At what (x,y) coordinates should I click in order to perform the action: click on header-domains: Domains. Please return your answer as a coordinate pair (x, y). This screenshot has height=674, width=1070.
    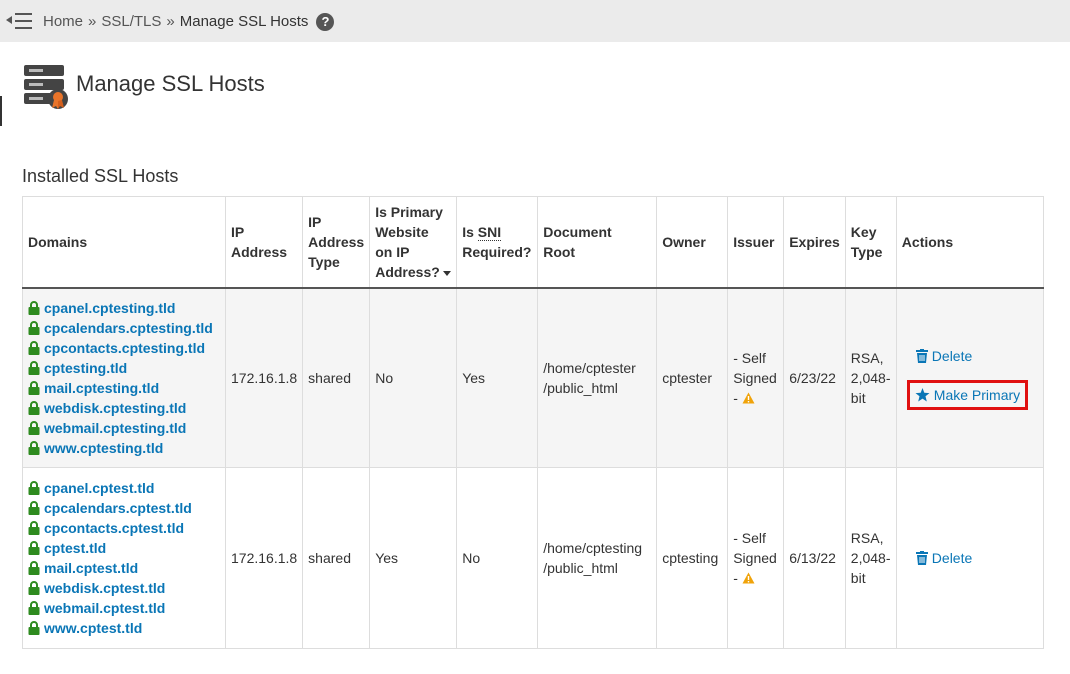
    Looking at the image, I should click on (124, 242).